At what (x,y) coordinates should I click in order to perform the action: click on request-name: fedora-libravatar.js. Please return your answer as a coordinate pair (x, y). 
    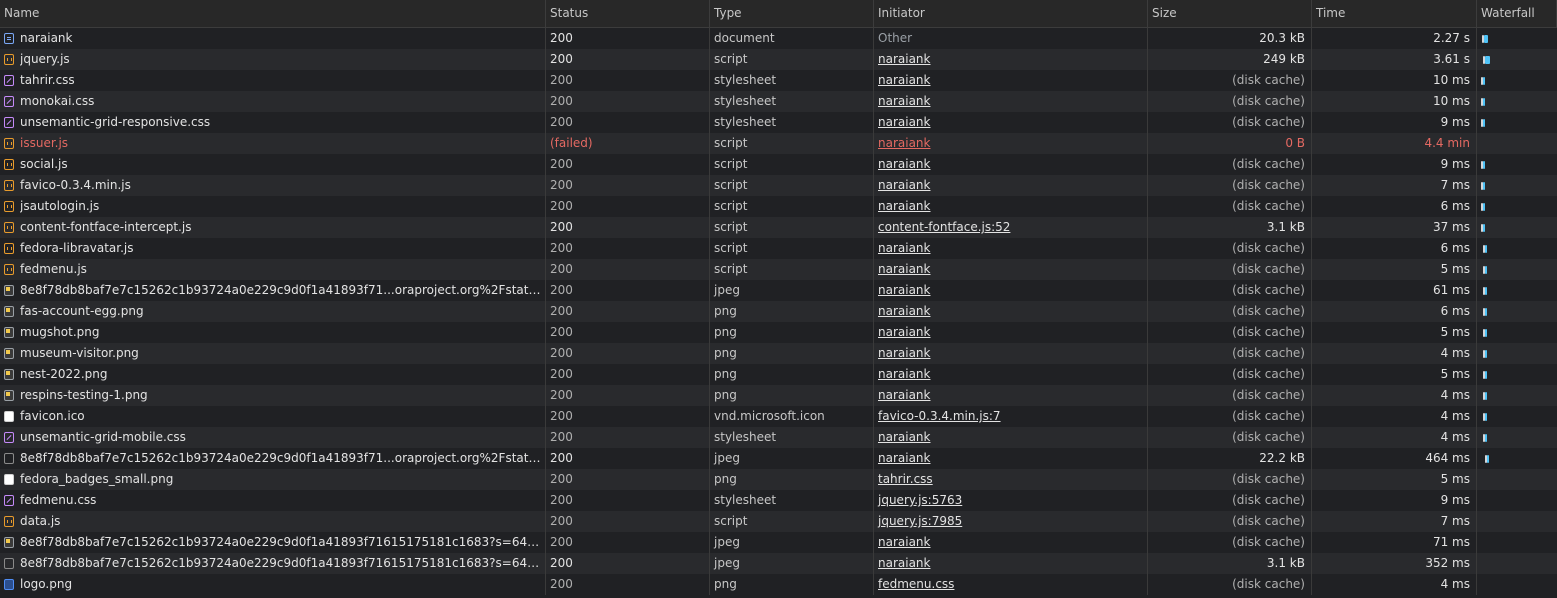
    Looking at the image, I should click on (77, 248).